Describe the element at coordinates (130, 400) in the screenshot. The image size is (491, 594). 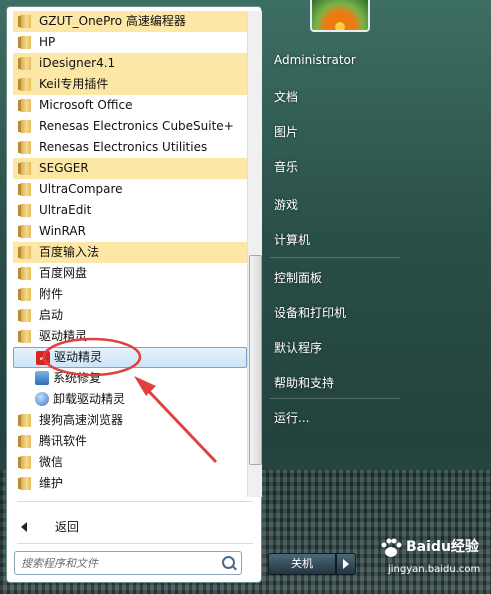
I see `annotation-overlay` at that location.